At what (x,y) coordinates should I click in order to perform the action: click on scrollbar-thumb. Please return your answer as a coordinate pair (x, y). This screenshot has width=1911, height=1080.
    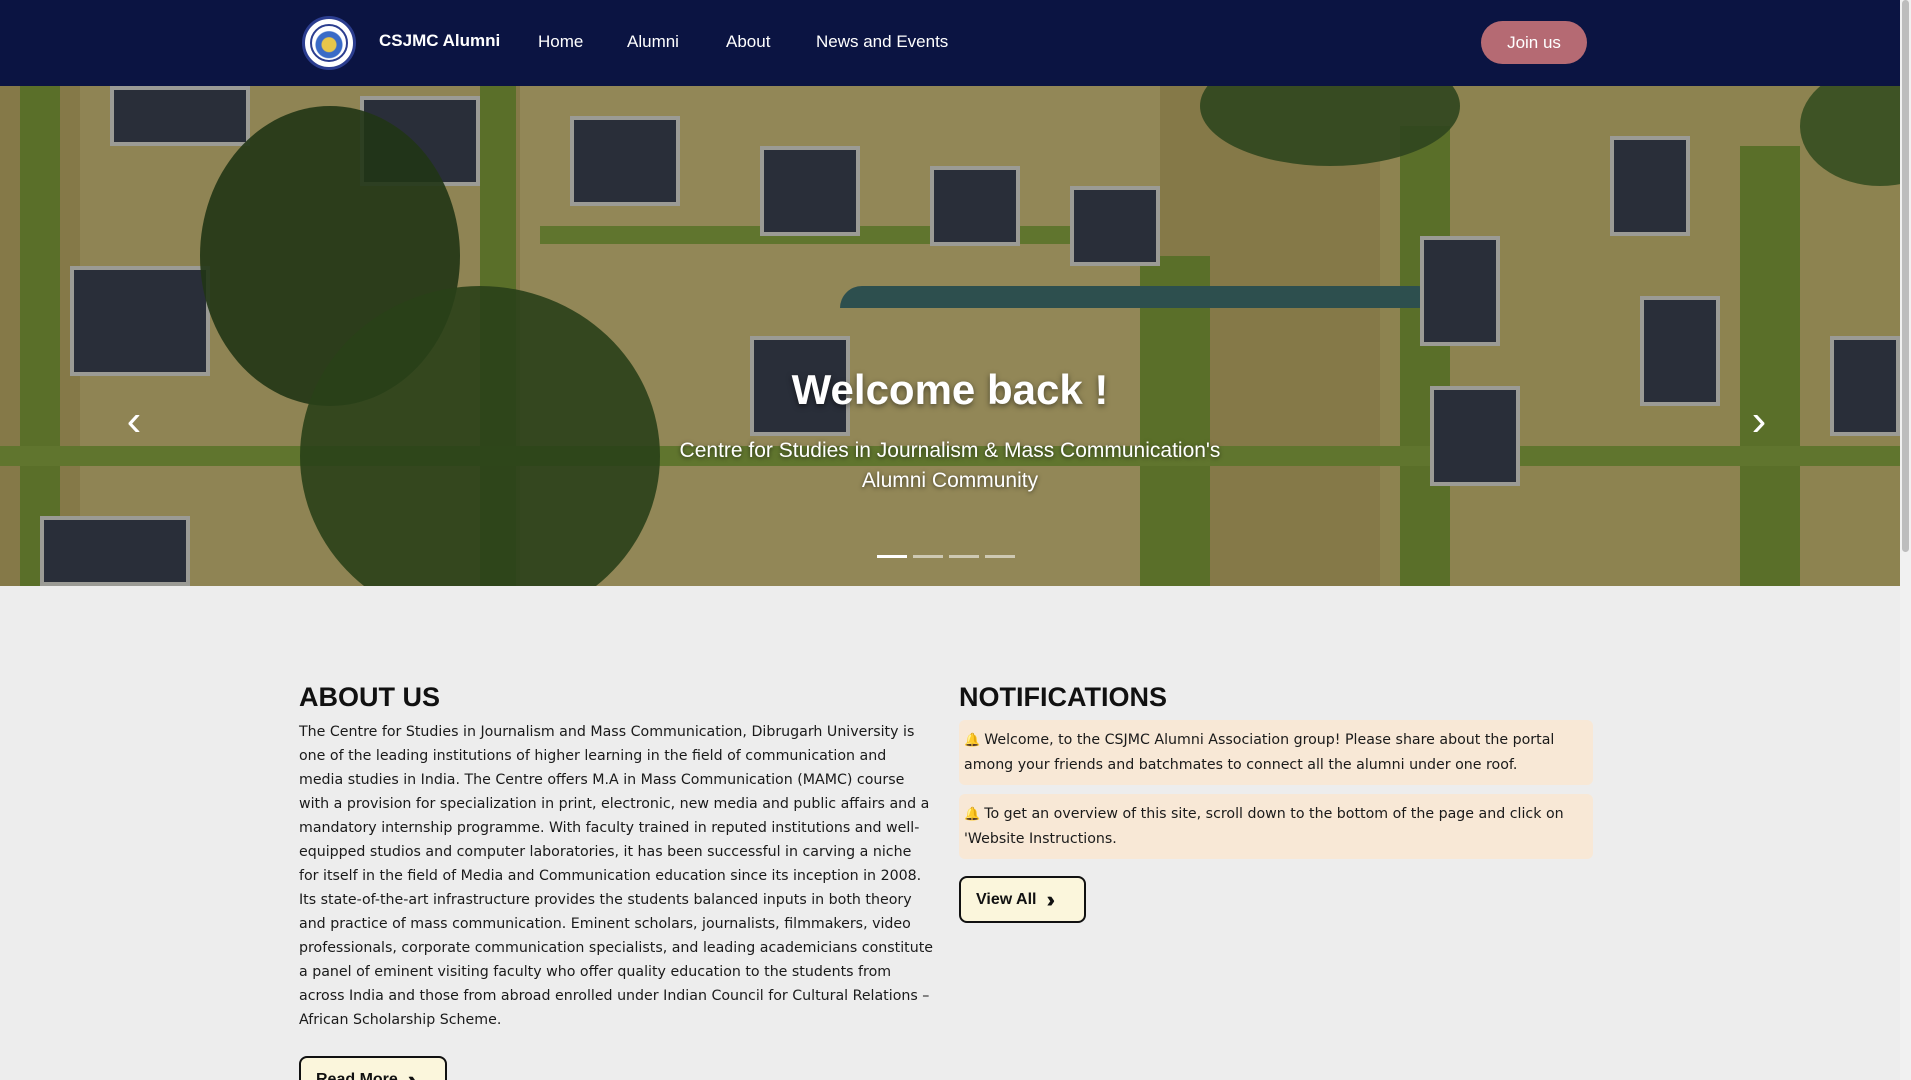
    Looking at the image, I should click on (1905, 276).